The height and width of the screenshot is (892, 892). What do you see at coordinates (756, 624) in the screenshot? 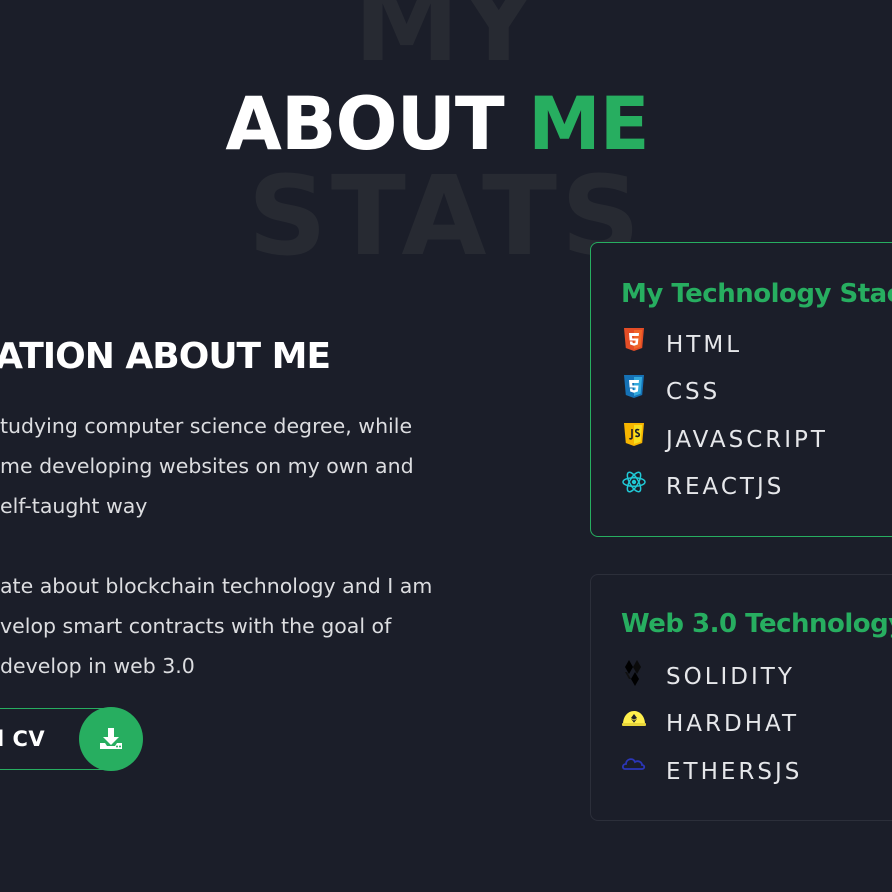
I see `web3-technology-title: Web 3.0 Technology` at bounding box center [756, 624].